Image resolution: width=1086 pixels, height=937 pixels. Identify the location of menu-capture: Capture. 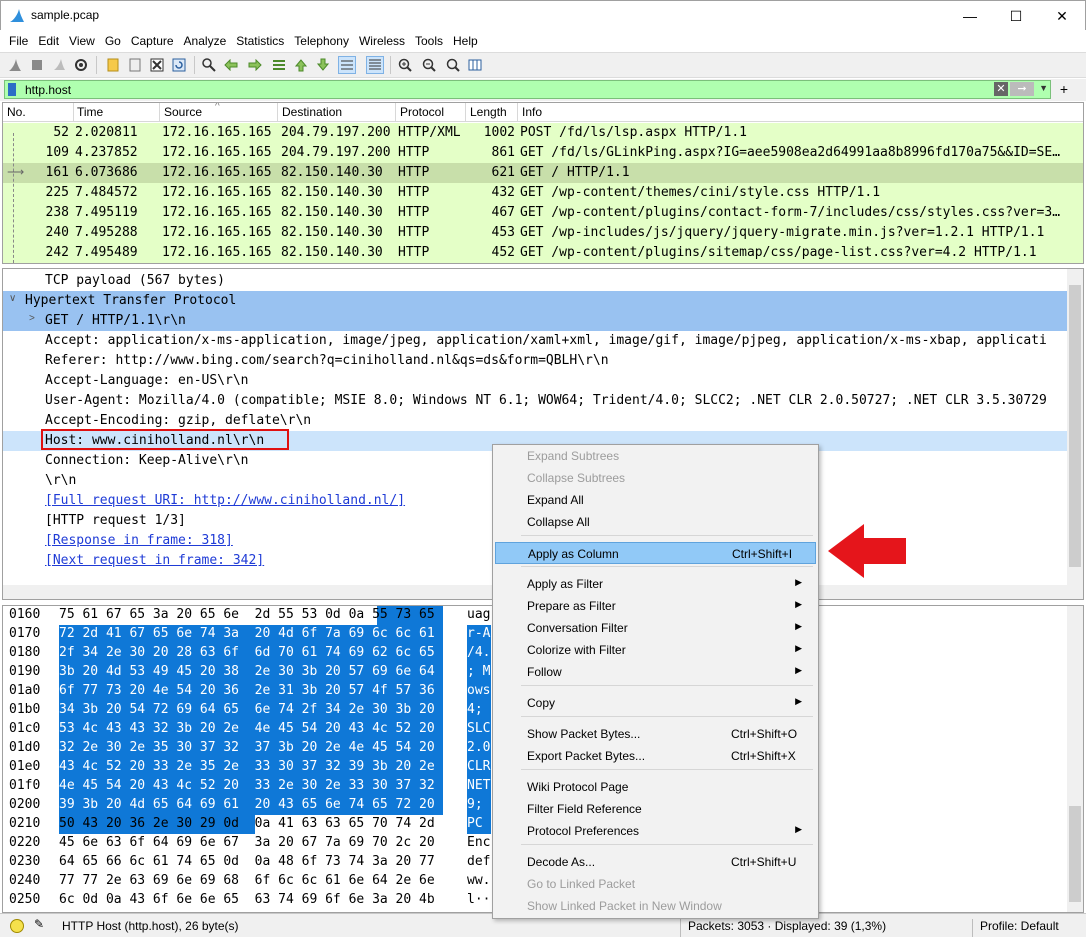
(152, 41).